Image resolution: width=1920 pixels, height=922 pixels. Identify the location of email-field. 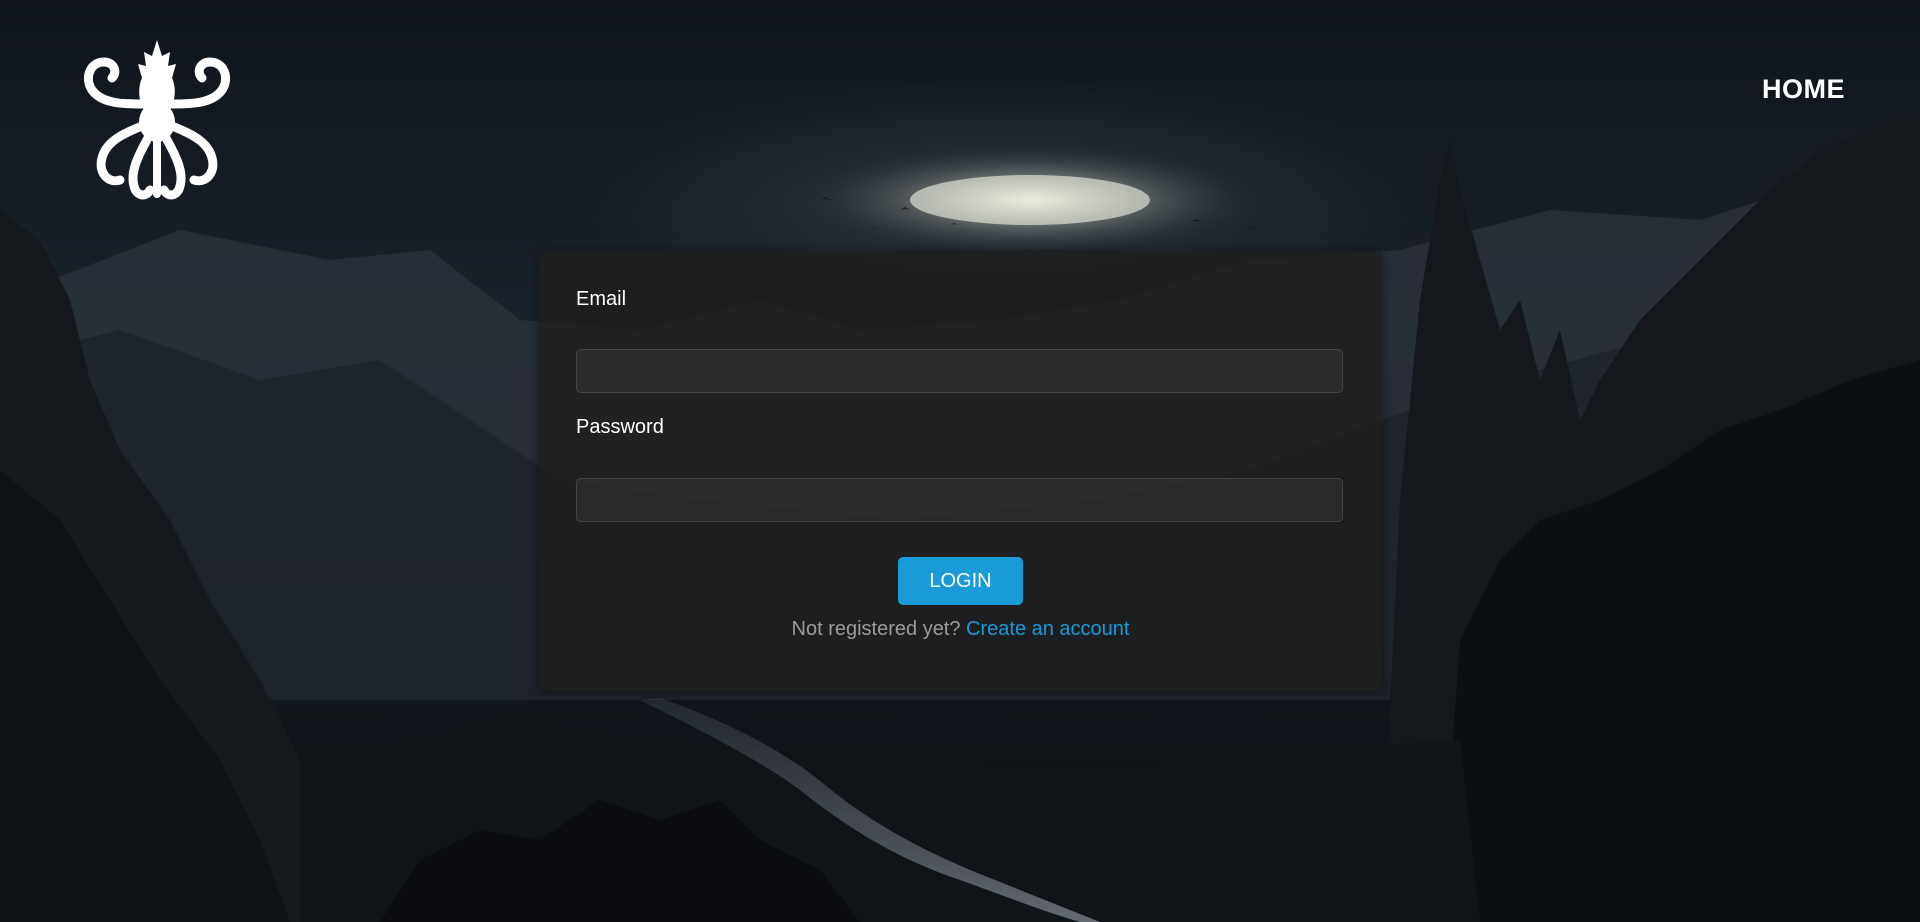
(959, 371).